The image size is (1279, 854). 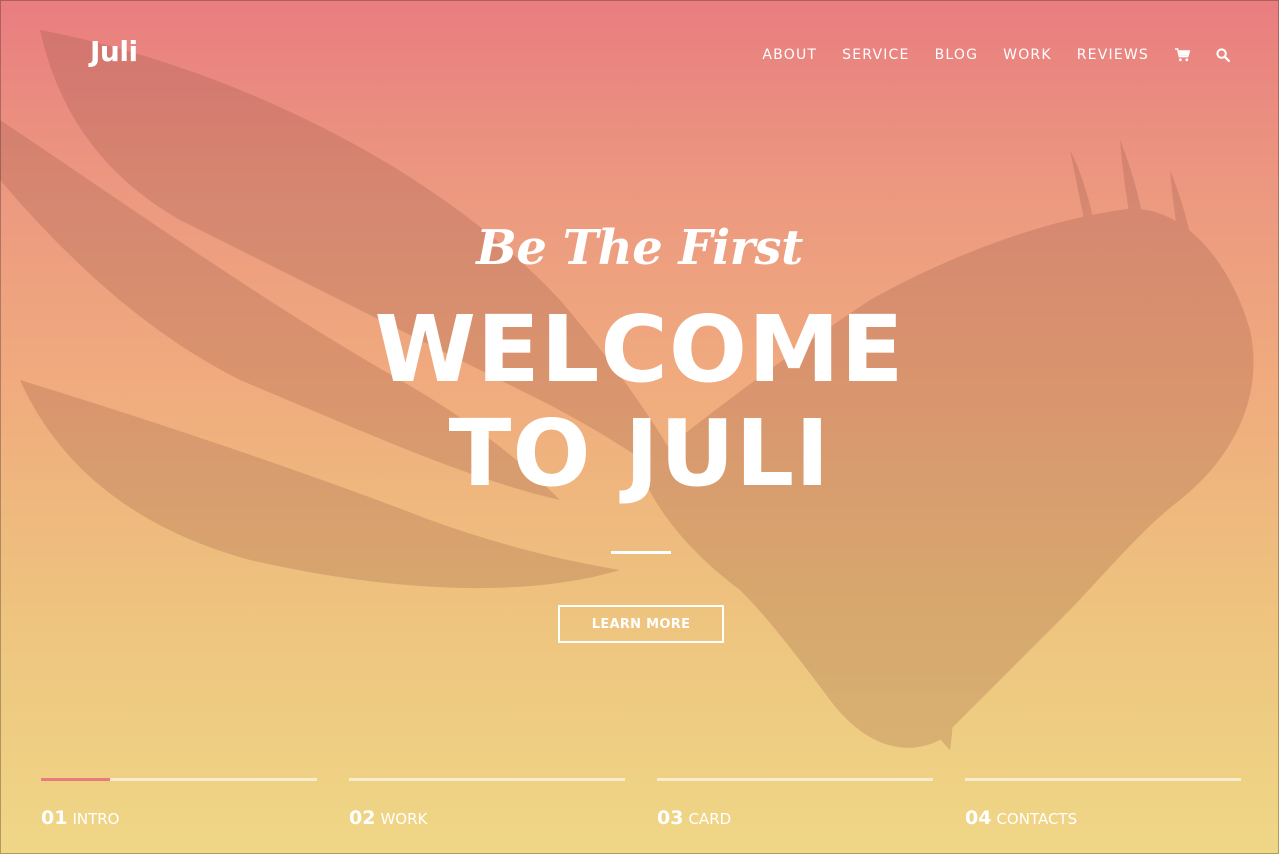 I want to click on learn-more-button: LEARN MORE, so click(x=641, y=624).